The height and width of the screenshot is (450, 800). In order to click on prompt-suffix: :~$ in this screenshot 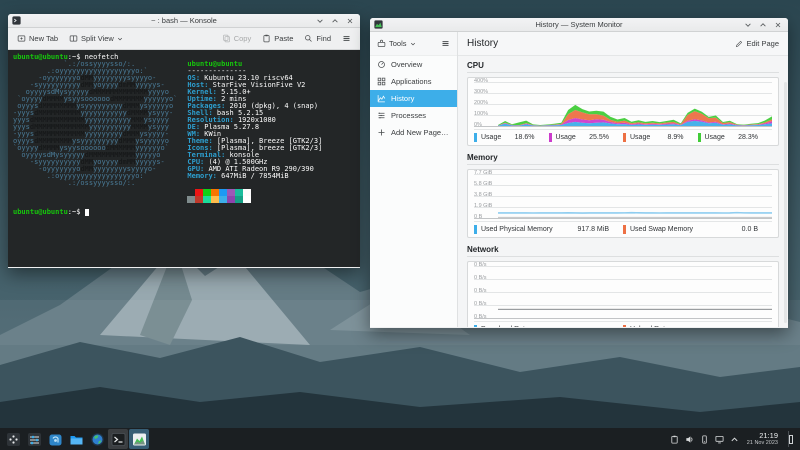, I will do `click(76, 212)`.